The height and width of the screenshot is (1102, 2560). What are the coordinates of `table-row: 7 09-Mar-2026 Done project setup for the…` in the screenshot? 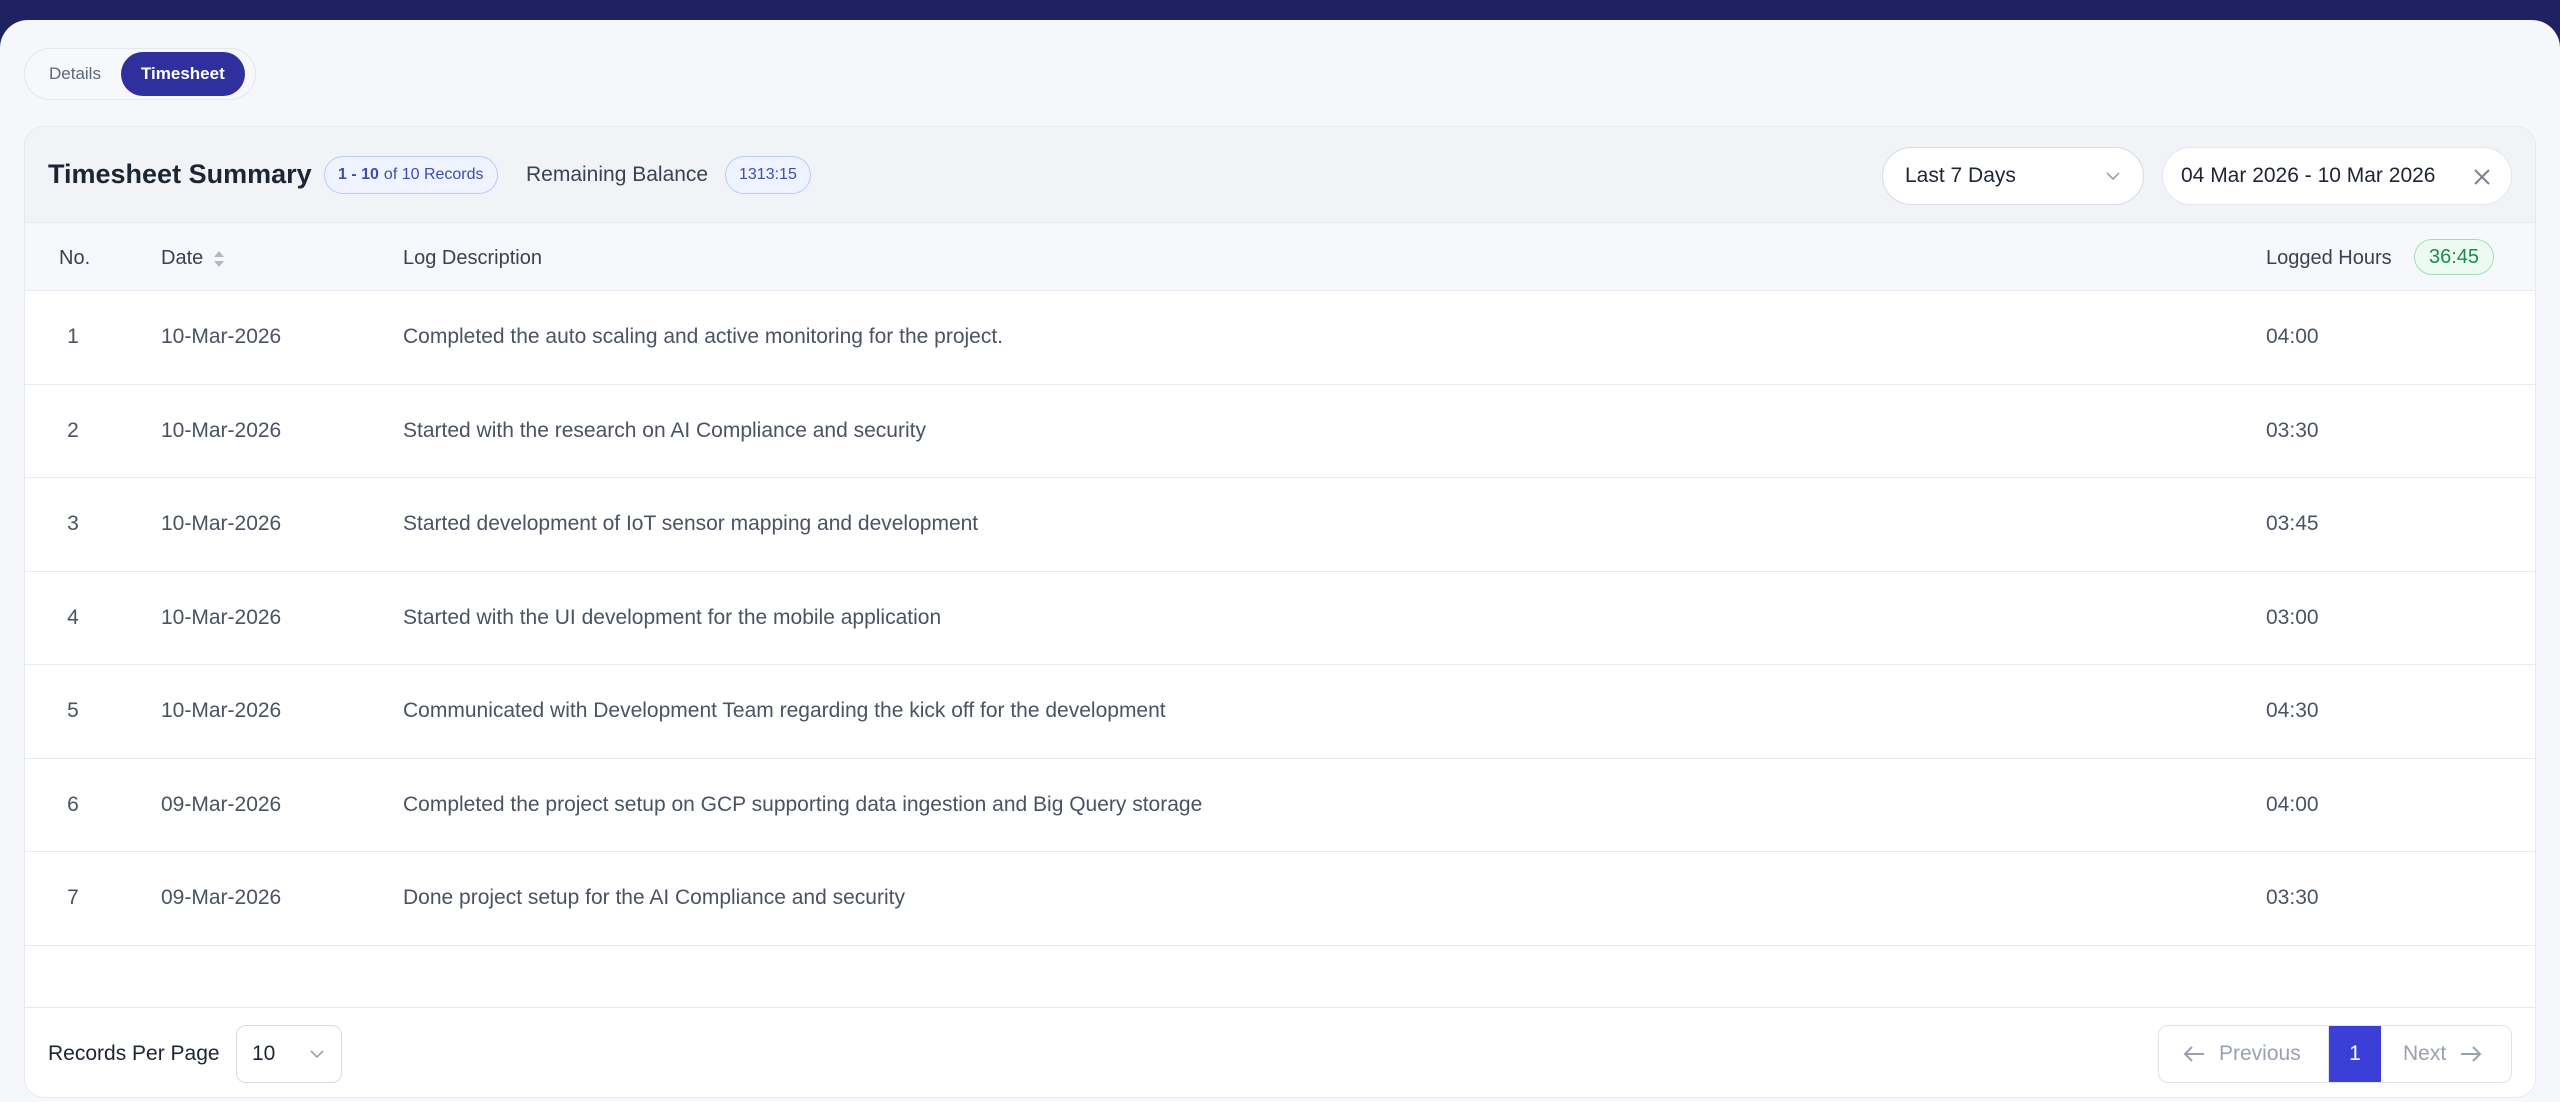 It's located at (1280, 899).